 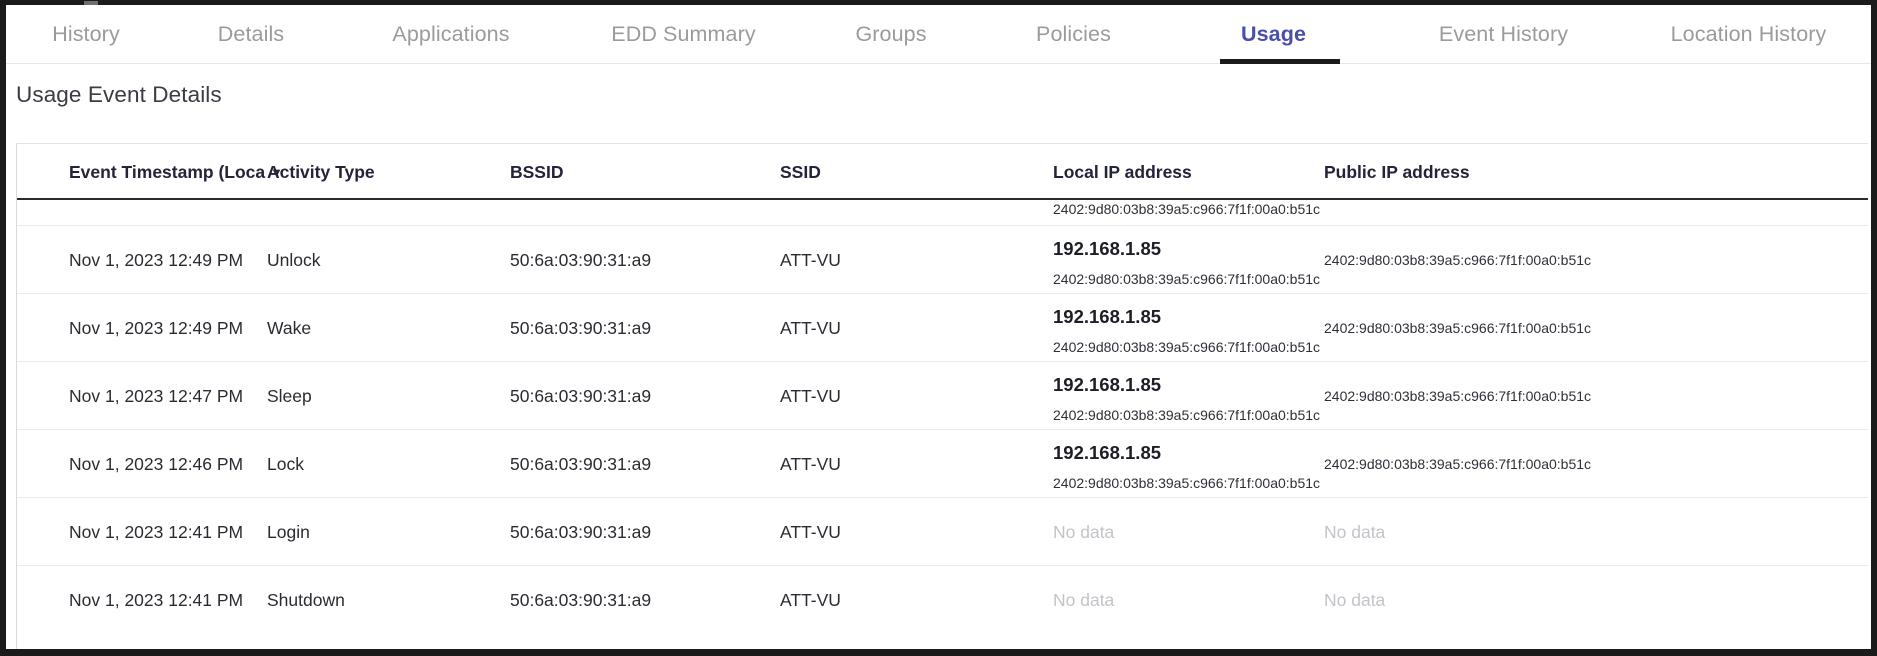 I want to click on cell-activity-type: Lock, so click(x=285, y=464).